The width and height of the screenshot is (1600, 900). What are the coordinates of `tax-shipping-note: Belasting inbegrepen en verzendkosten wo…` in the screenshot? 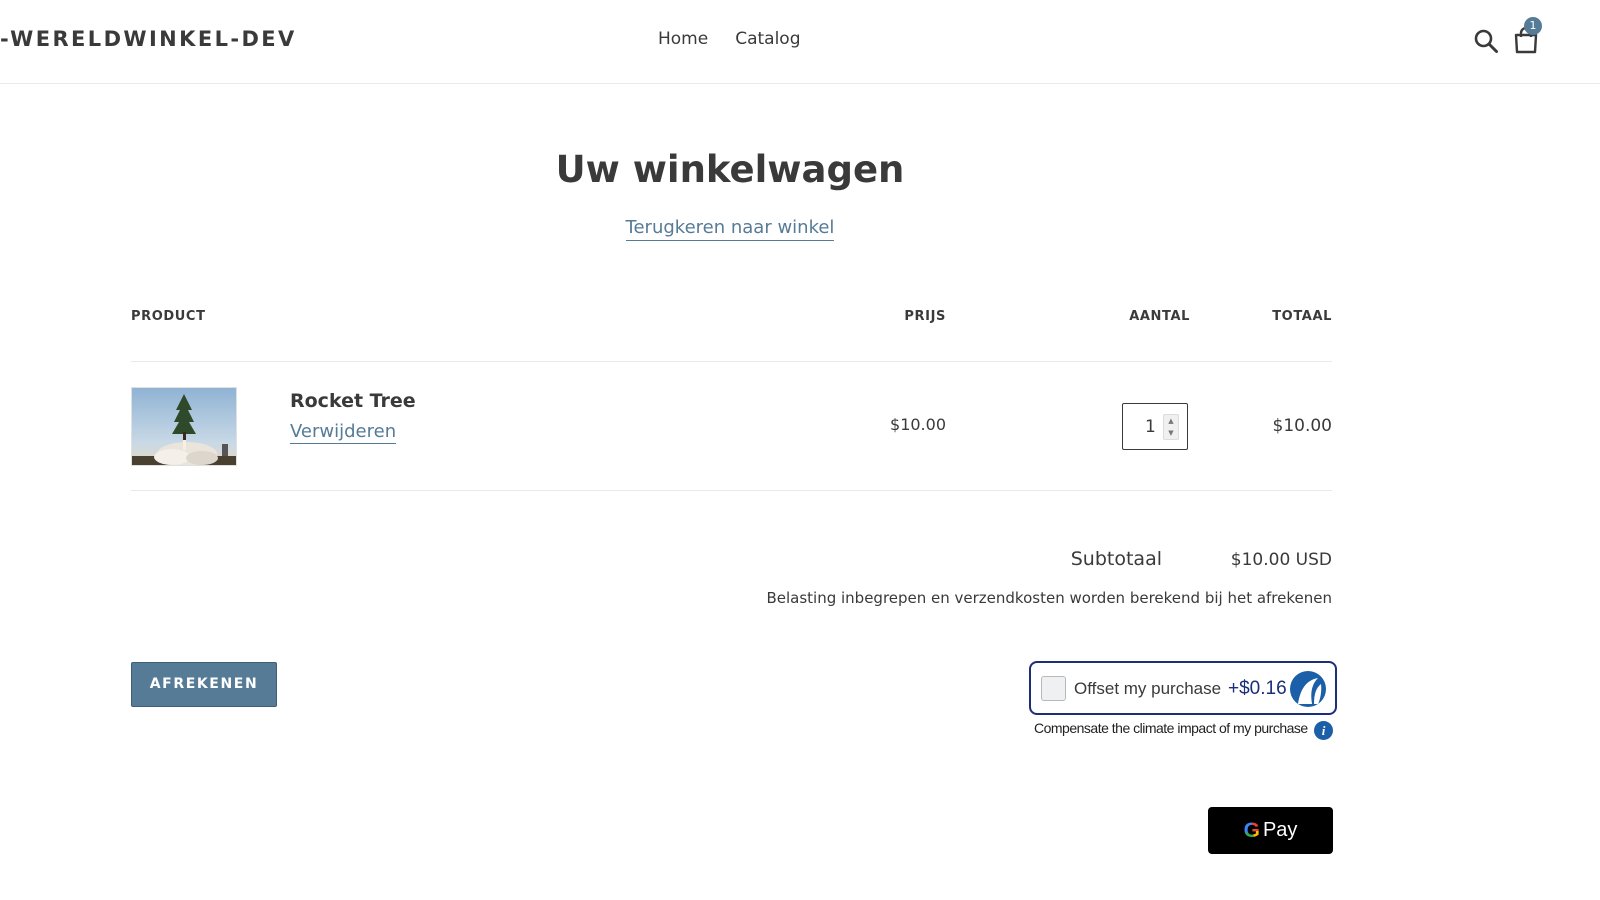 It's located at (1049, 598).